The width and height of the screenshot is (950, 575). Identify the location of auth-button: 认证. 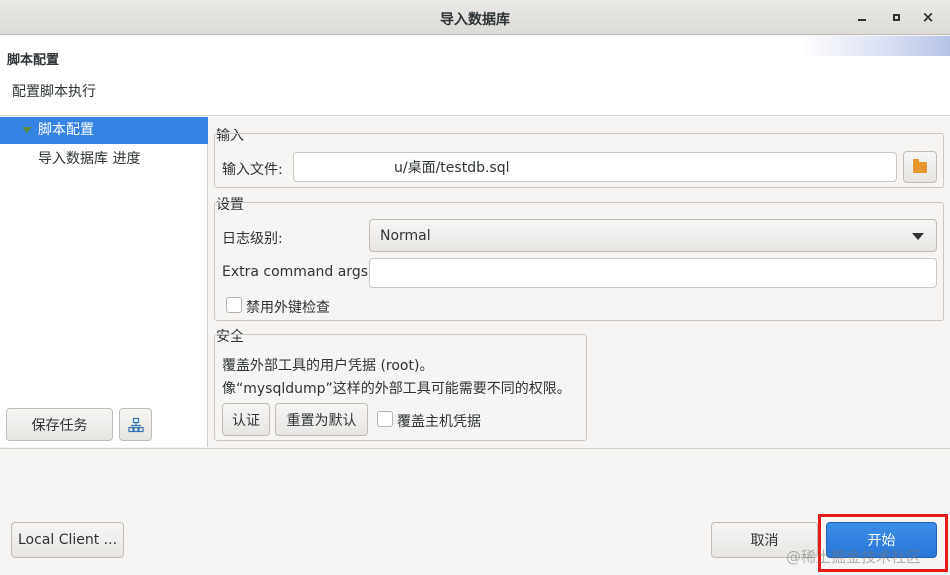
(246, 419).